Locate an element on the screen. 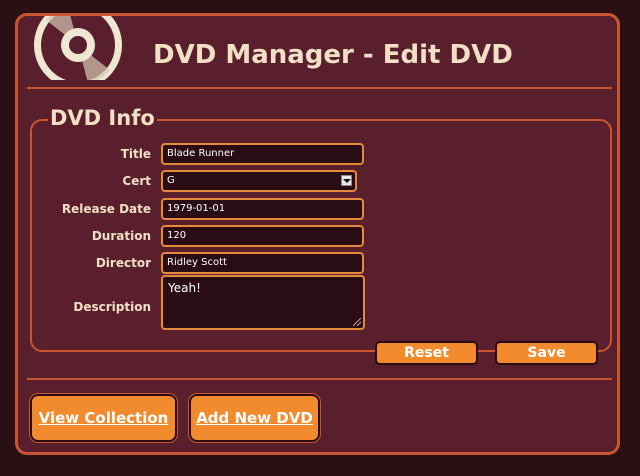  chevron-down-icon is located at coordinates (346, 180).